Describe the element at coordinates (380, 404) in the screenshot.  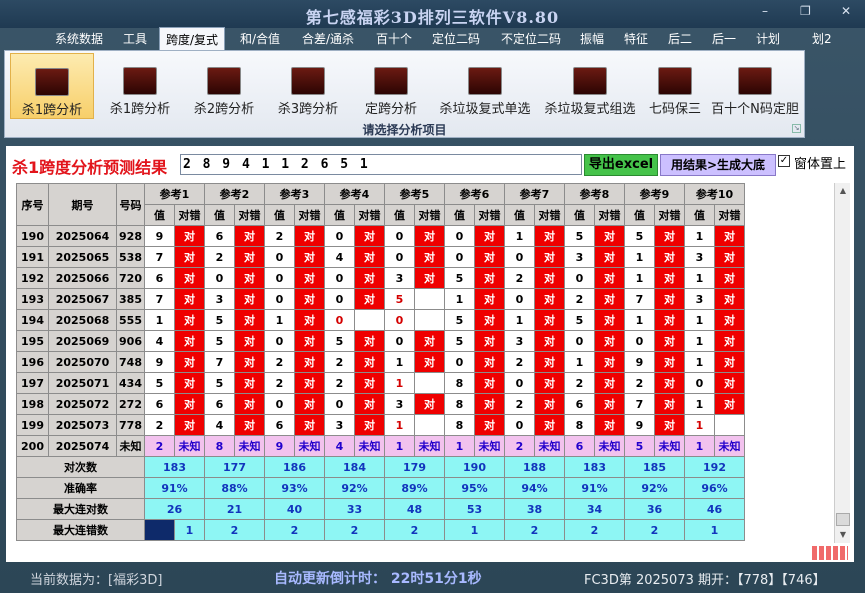
I see `table-row: 198 2025072 272 6 对 6 对 0 对 0 对 3 对 8 对 2 对 6 对 7 对 1 对` at that location.